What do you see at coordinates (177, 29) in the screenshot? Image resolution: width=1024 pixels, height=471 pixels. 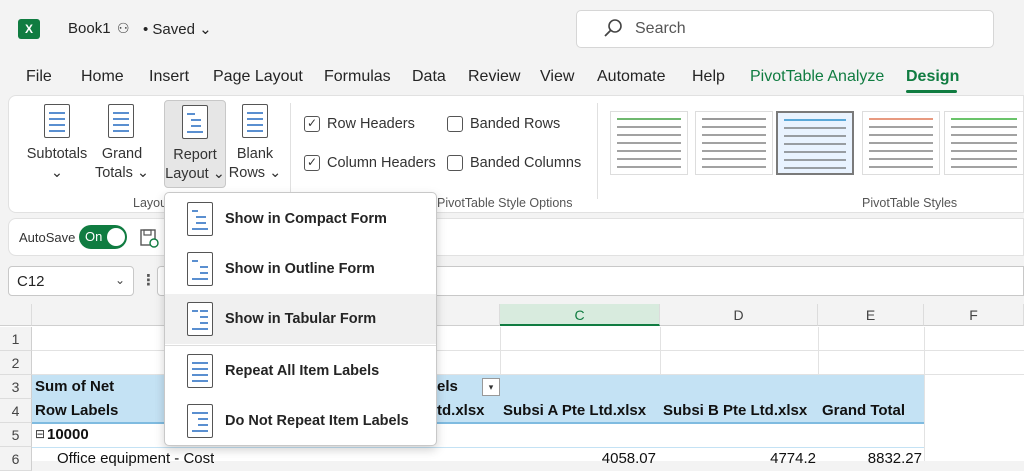 I see `save-status: • Saved ⌄` at bounding box center [177, 29].